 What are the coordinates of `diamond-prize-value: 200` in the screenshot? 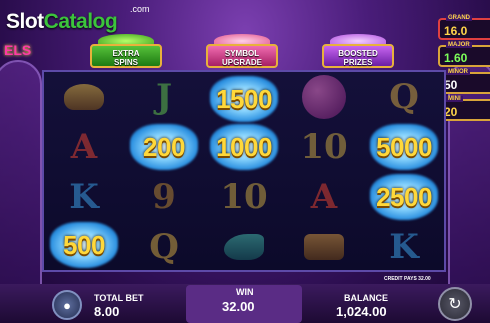 It's located at (164, 146).